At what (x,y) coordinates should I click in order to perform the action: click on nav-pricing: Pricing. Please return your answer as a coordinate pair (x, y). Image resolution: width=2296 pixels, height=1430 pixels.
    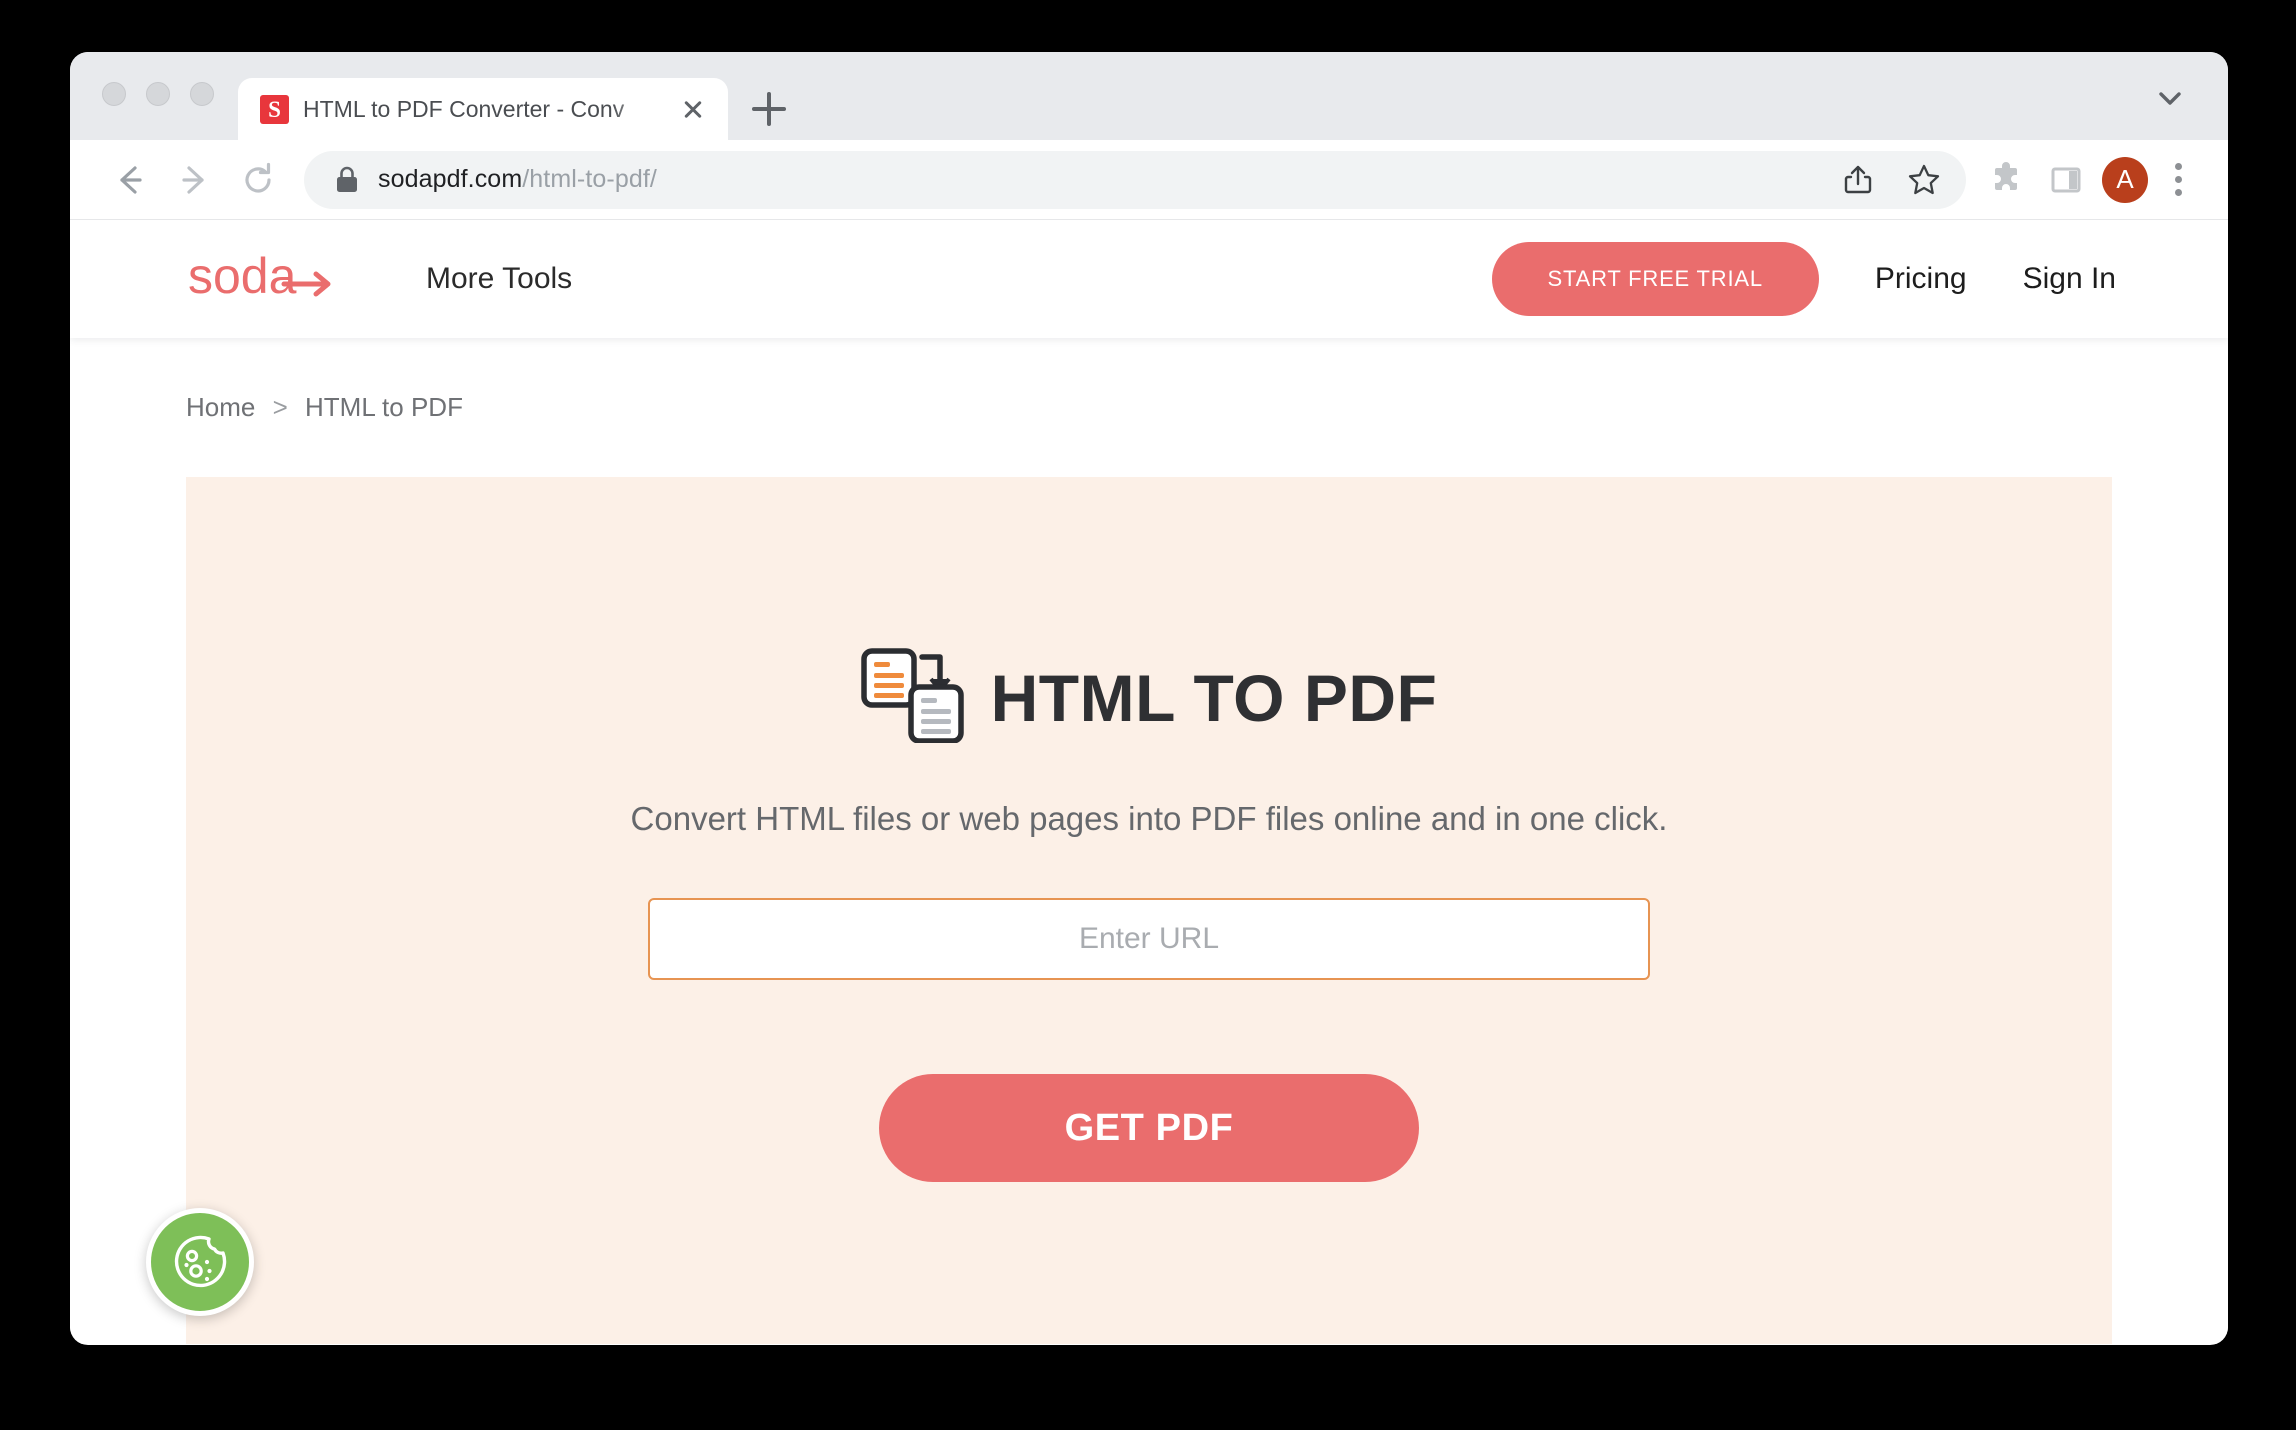
    Looking at the image, I should click on (1921, 279).